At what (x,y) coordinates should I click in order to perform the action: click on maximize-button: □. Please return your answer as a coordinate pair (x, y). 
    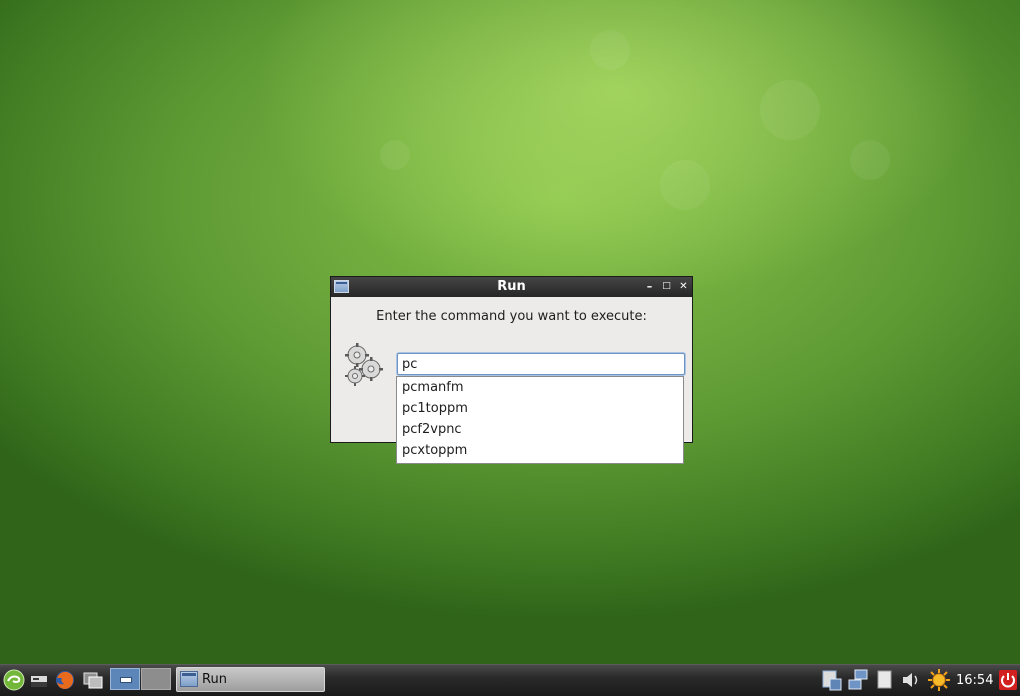
    Looking at the image, I should click on (666, 286).